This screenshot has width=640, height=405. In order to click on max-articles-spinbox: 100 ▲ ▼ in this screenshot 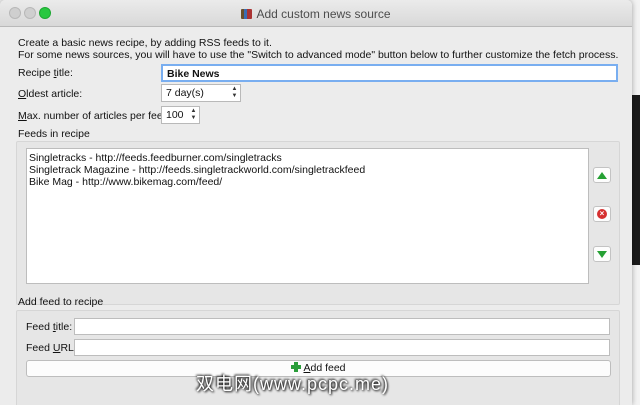, I will do `click(180, 115)`.